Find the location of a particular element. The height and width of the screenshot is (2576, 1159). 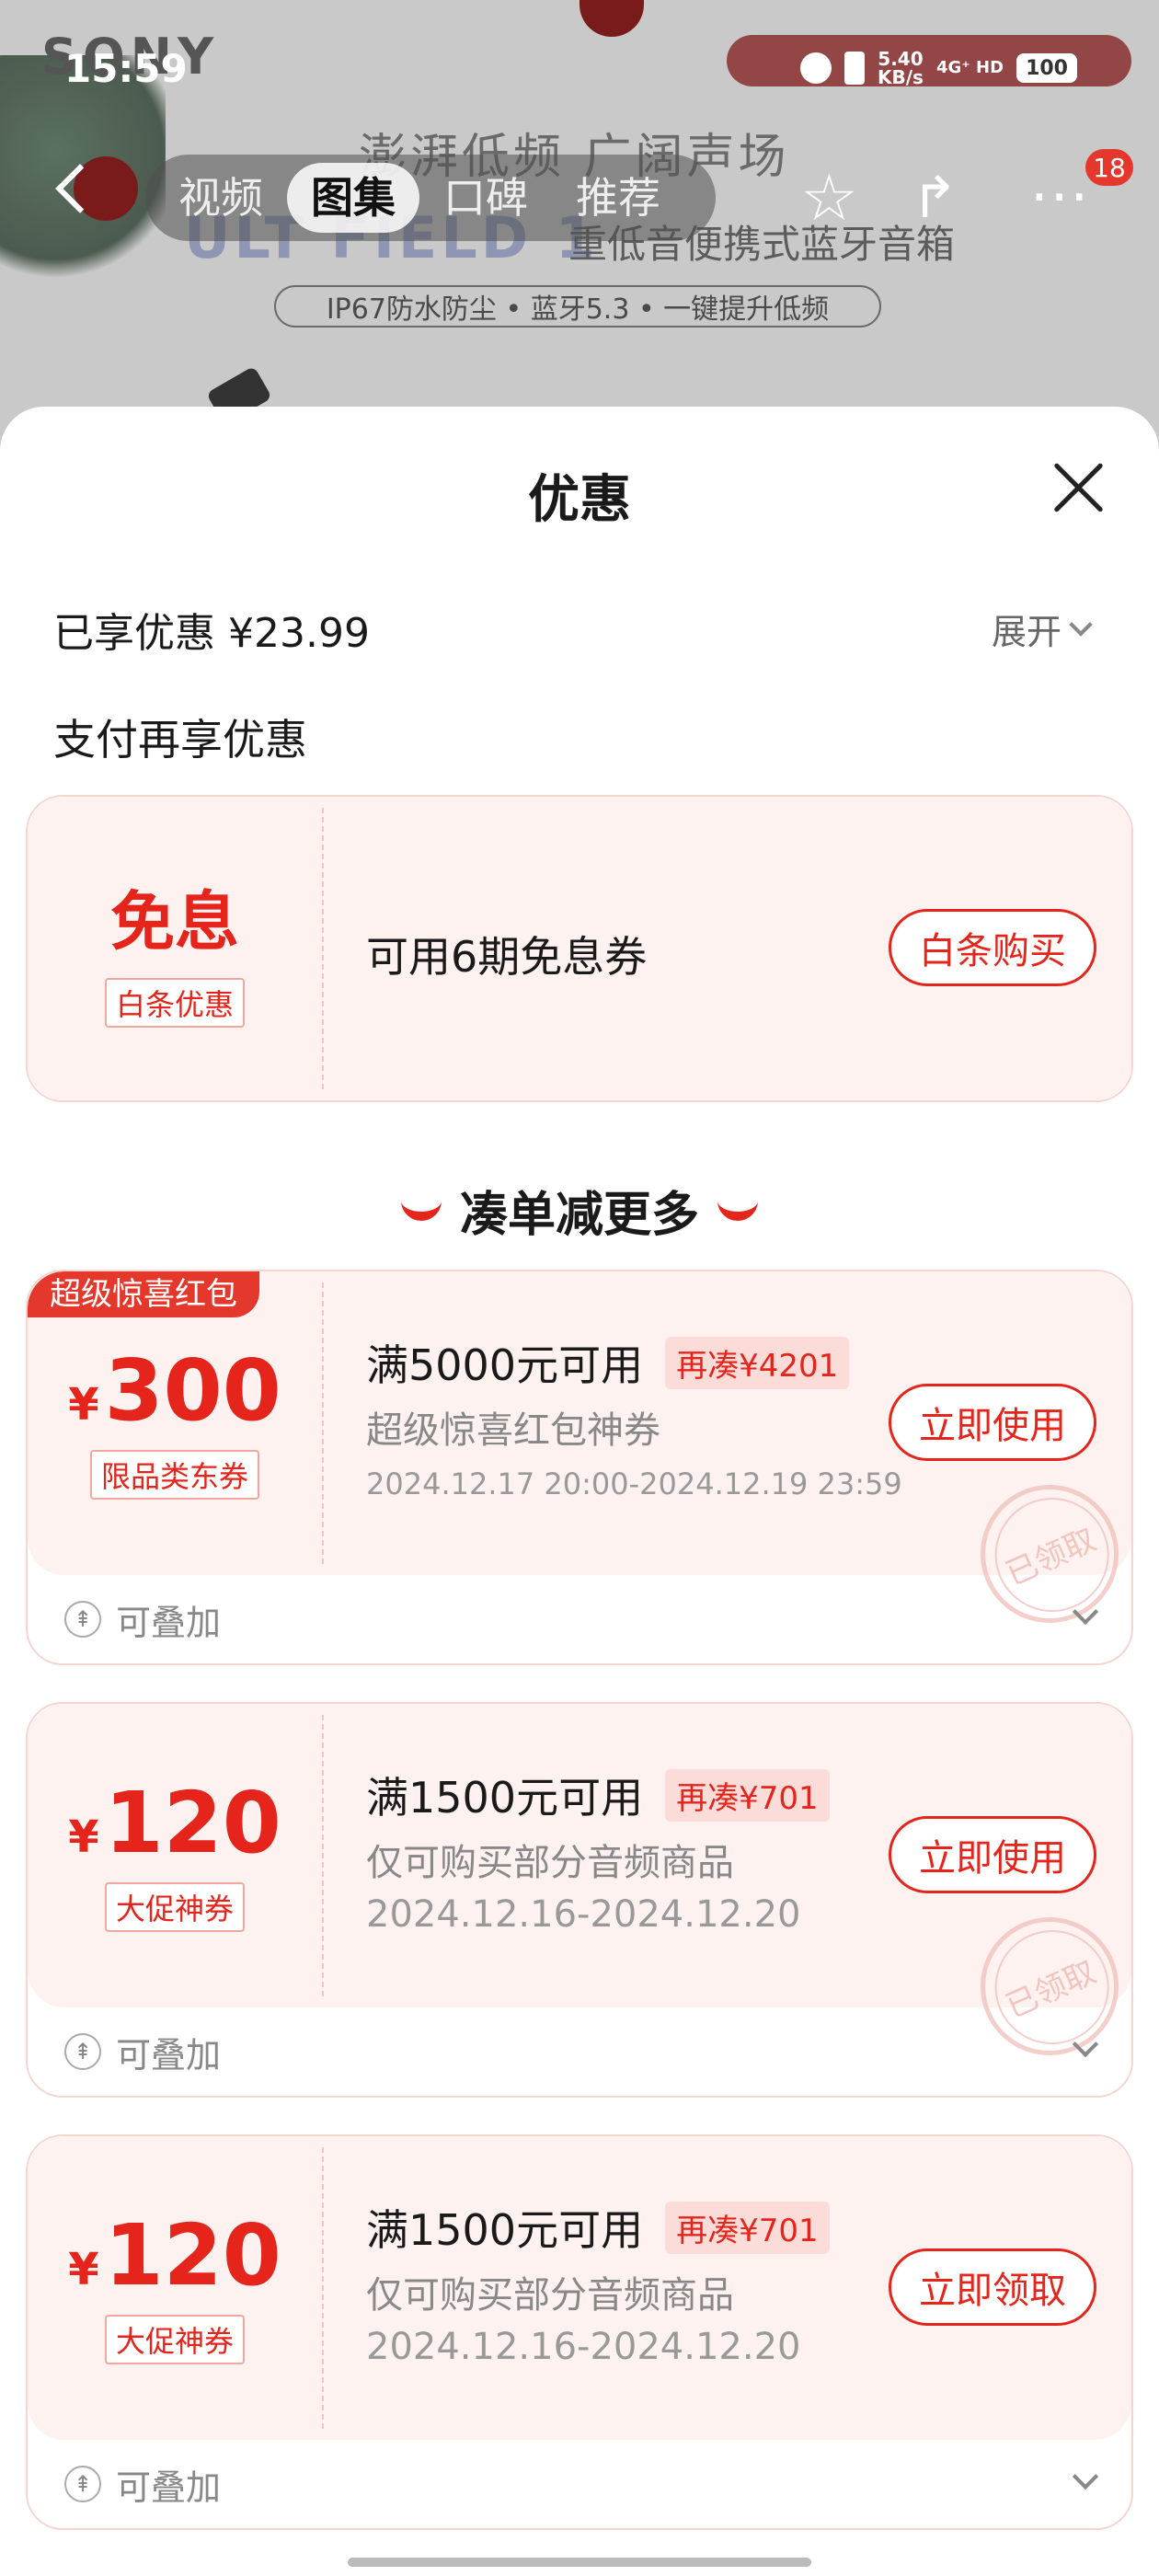

product-tabs: 视频 图集 口碑 推荐 is located at coordinates (430, 198).